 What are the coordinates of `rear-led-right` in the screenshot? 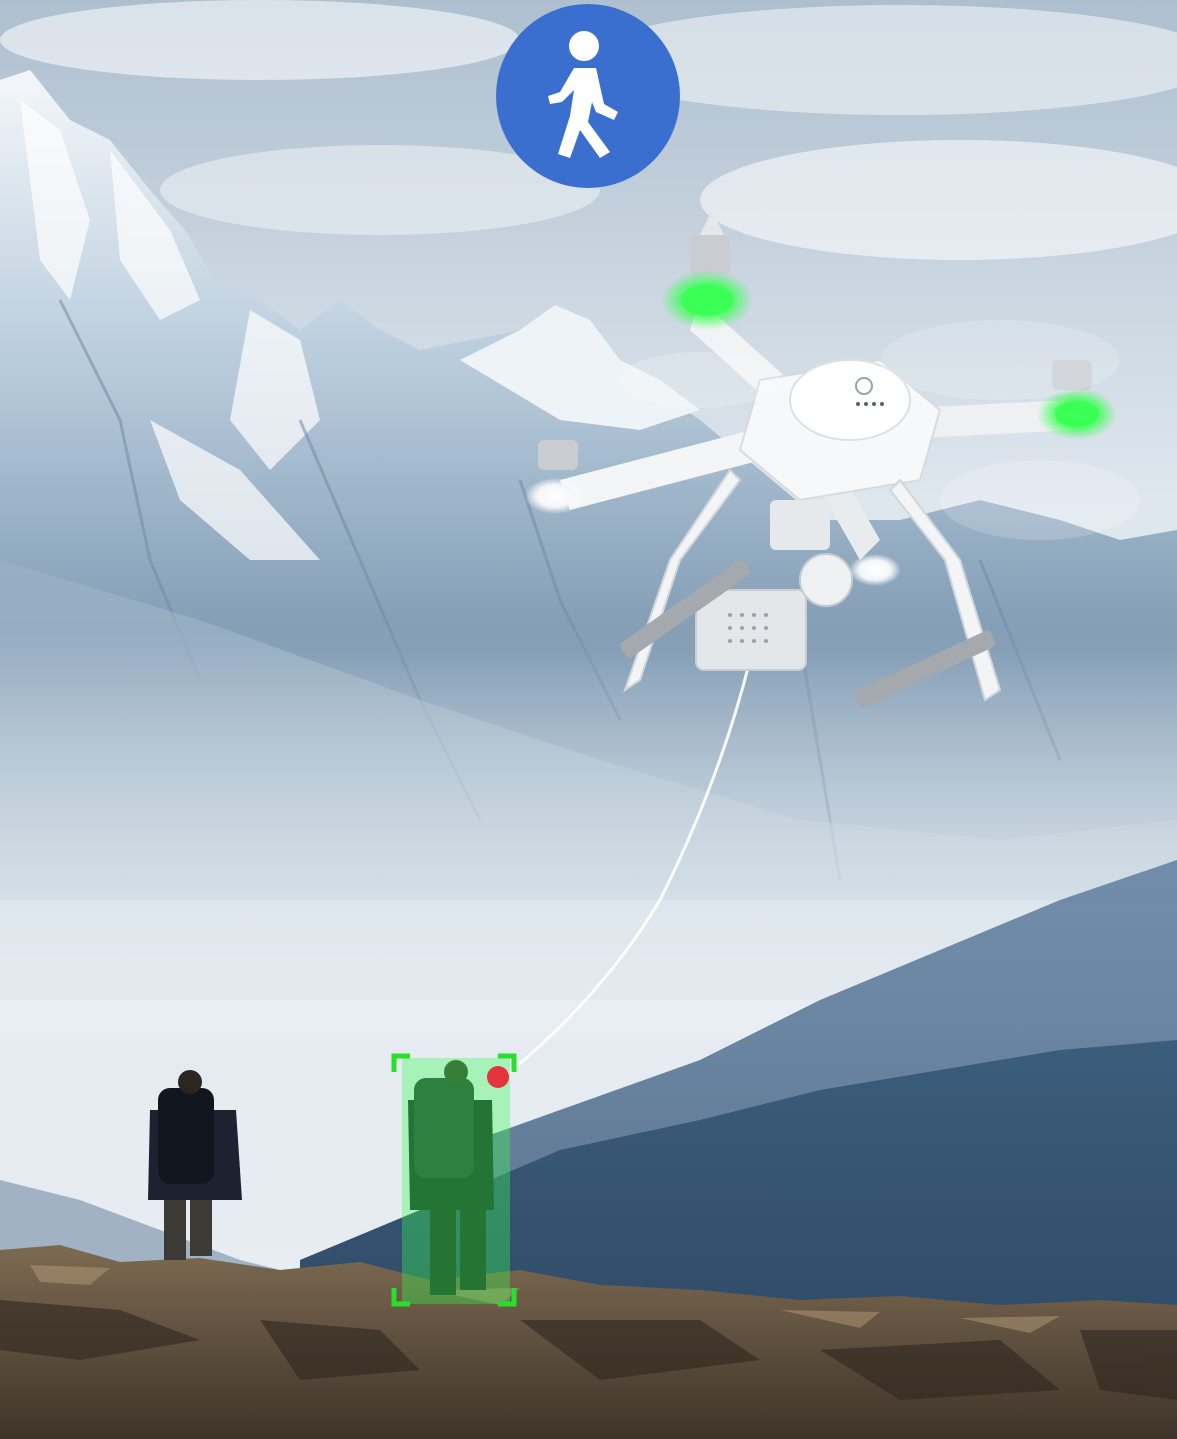 It's located at (875, 570).